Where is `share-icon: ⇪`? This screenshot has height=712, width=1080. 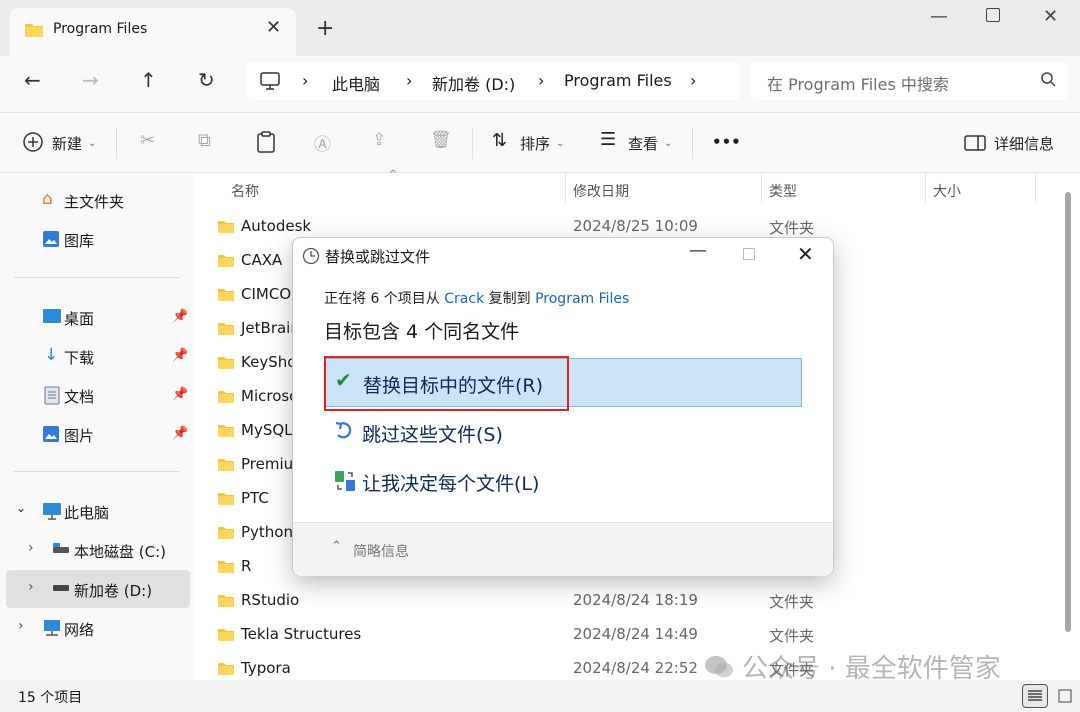
share-icon: ⇪ is located at coordinates (379, 140).